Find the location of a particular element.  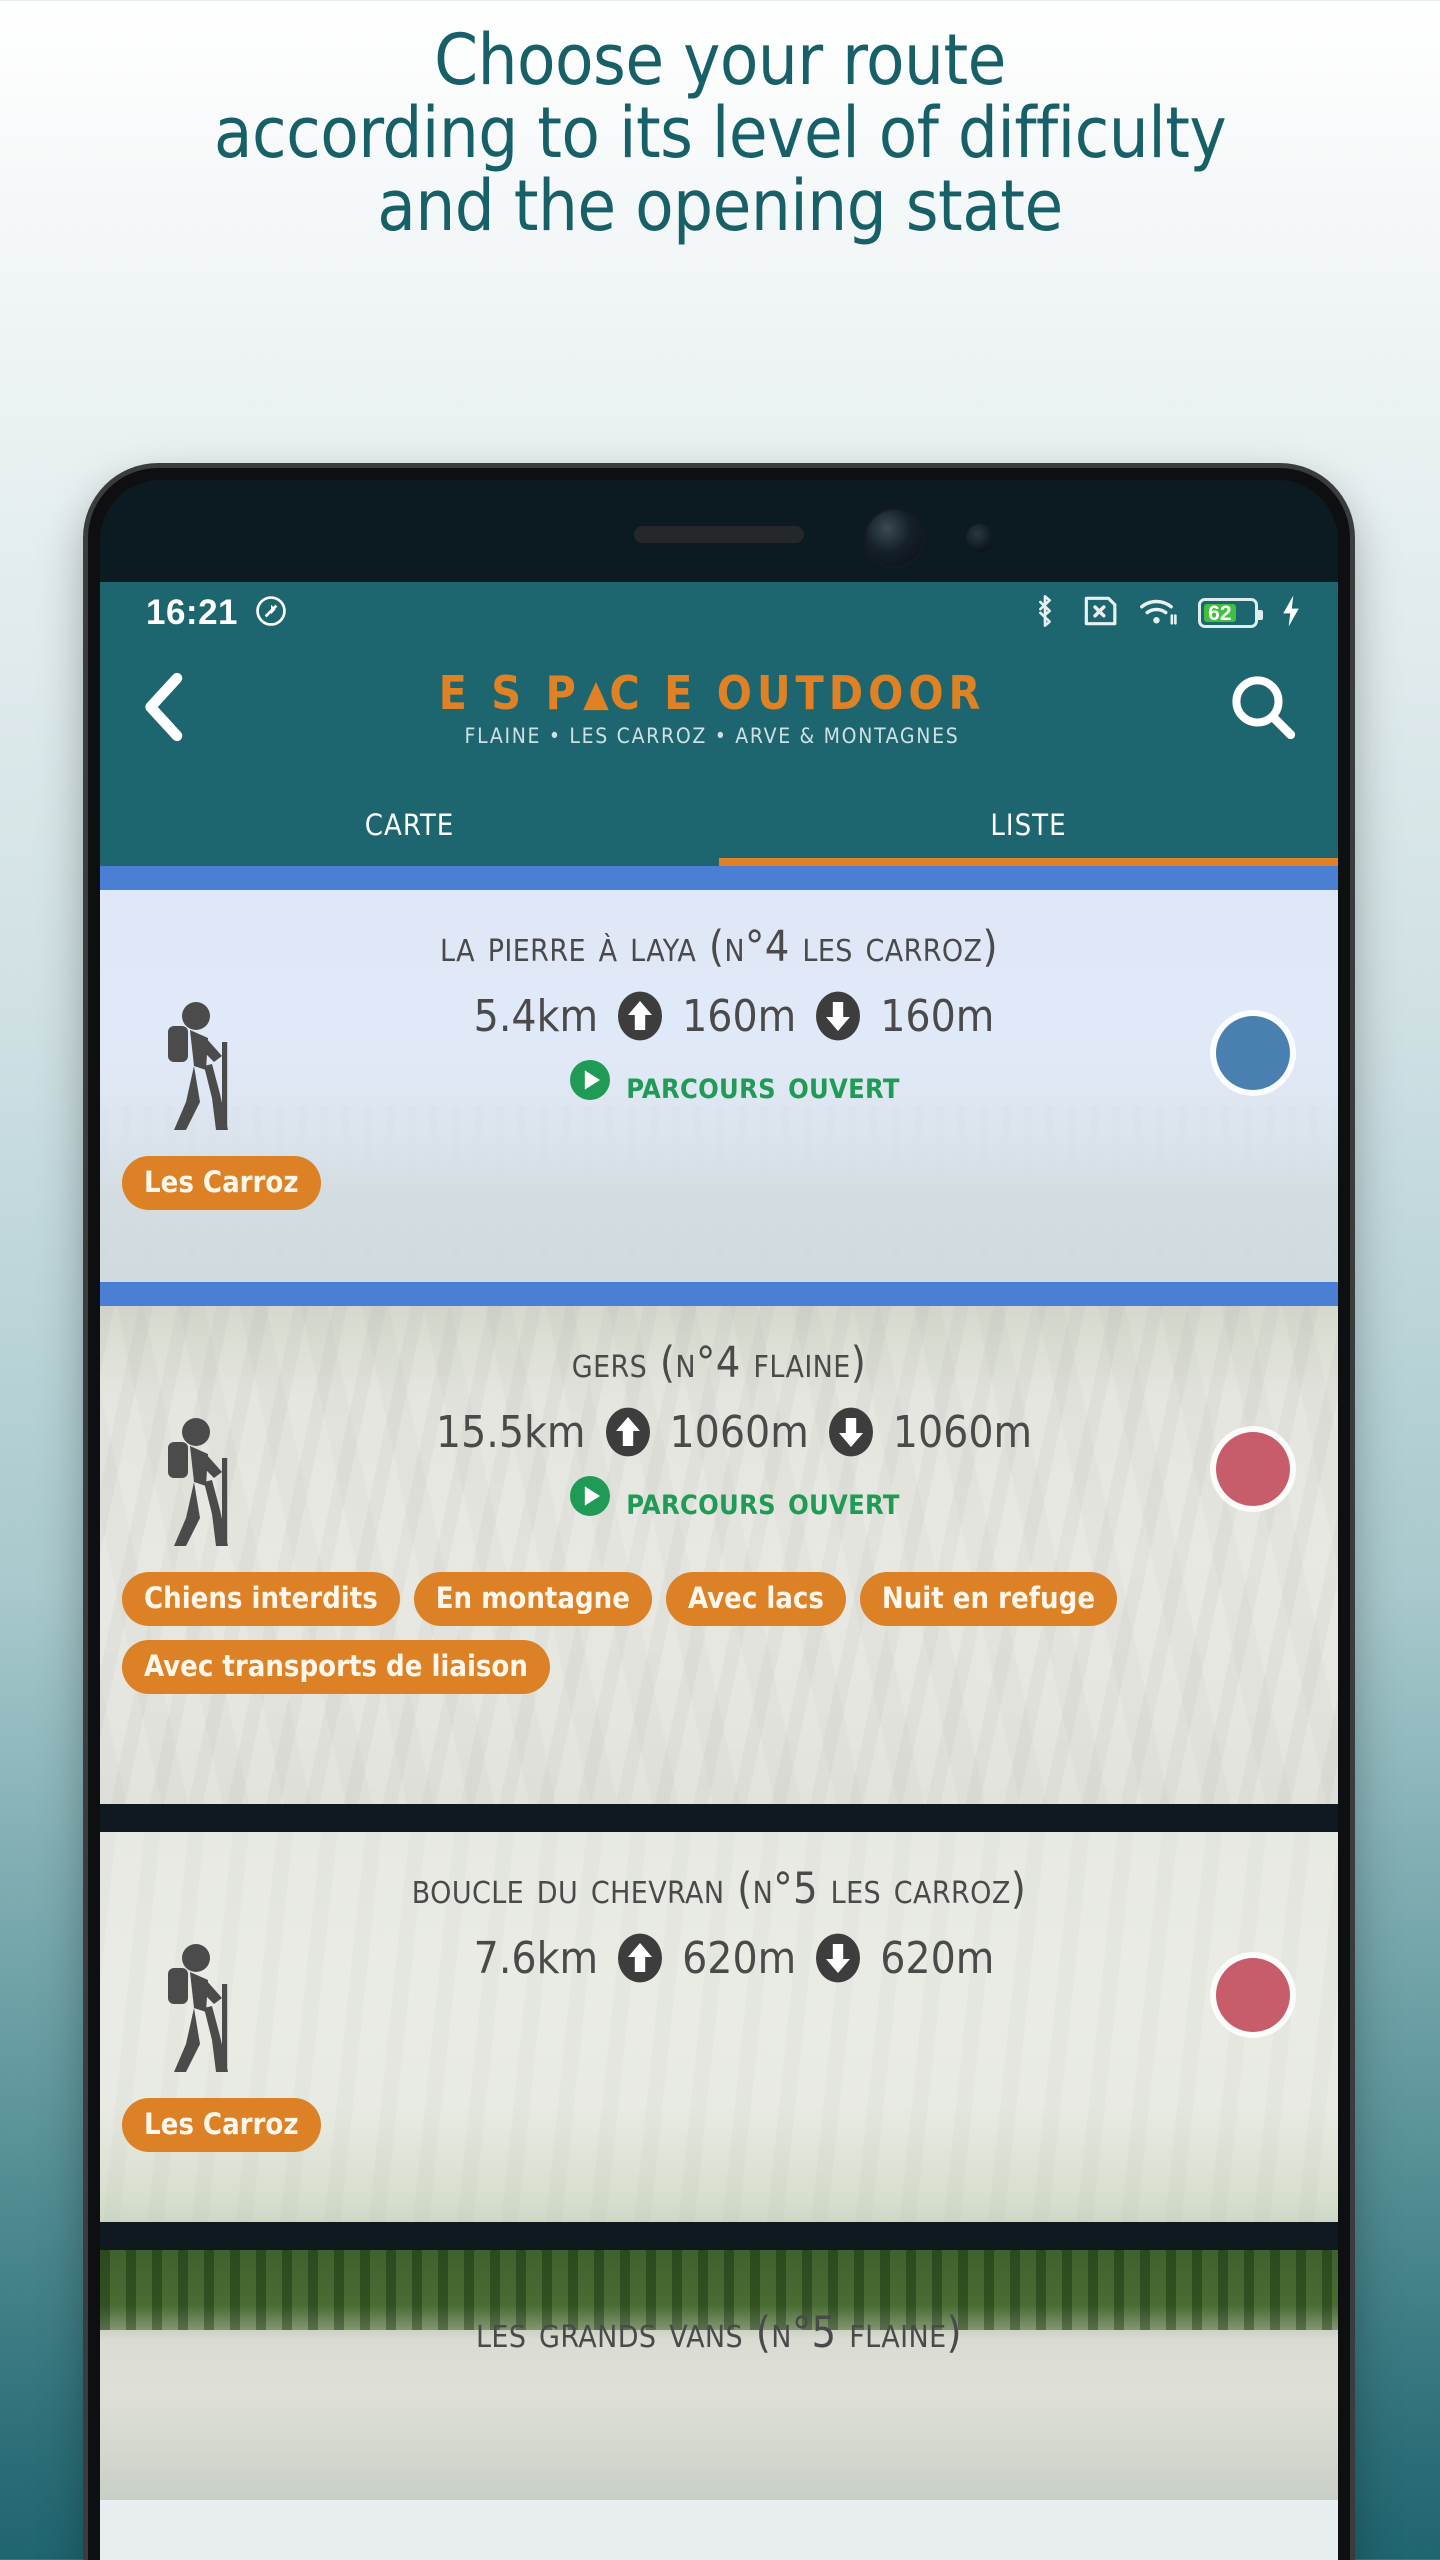

battery-percent: 62 is located at coordinates (1220, 613).